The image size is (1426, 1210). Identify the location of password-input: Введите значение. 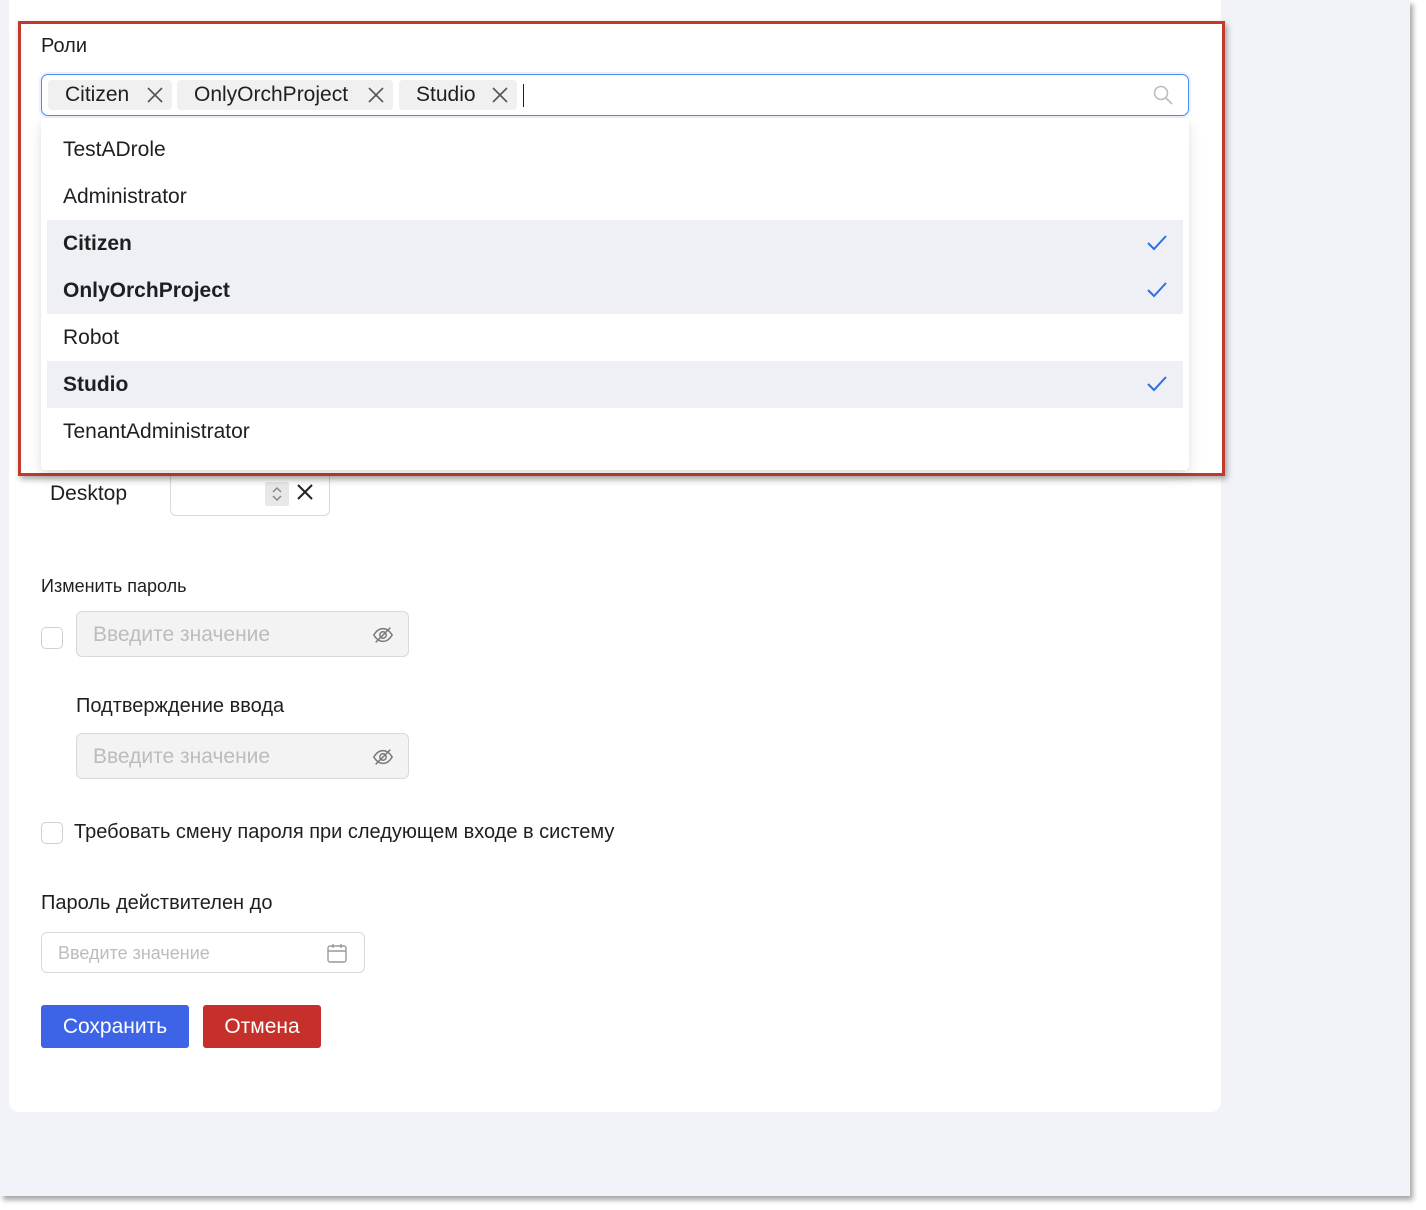
(242, 634).